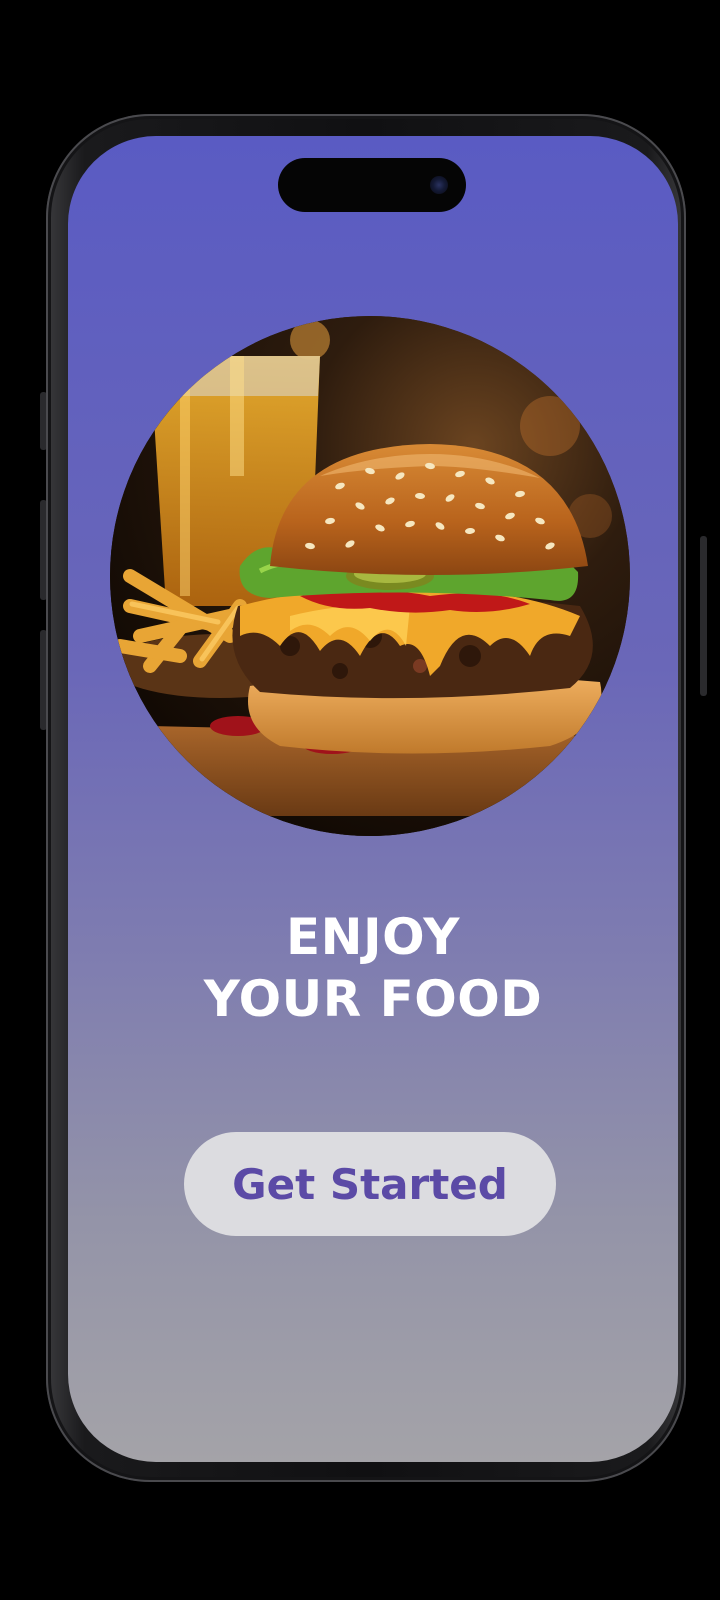 The image size is (720, 1600). I want to click on headline: ENJOY YOUR FOOD, so click(373, 968).